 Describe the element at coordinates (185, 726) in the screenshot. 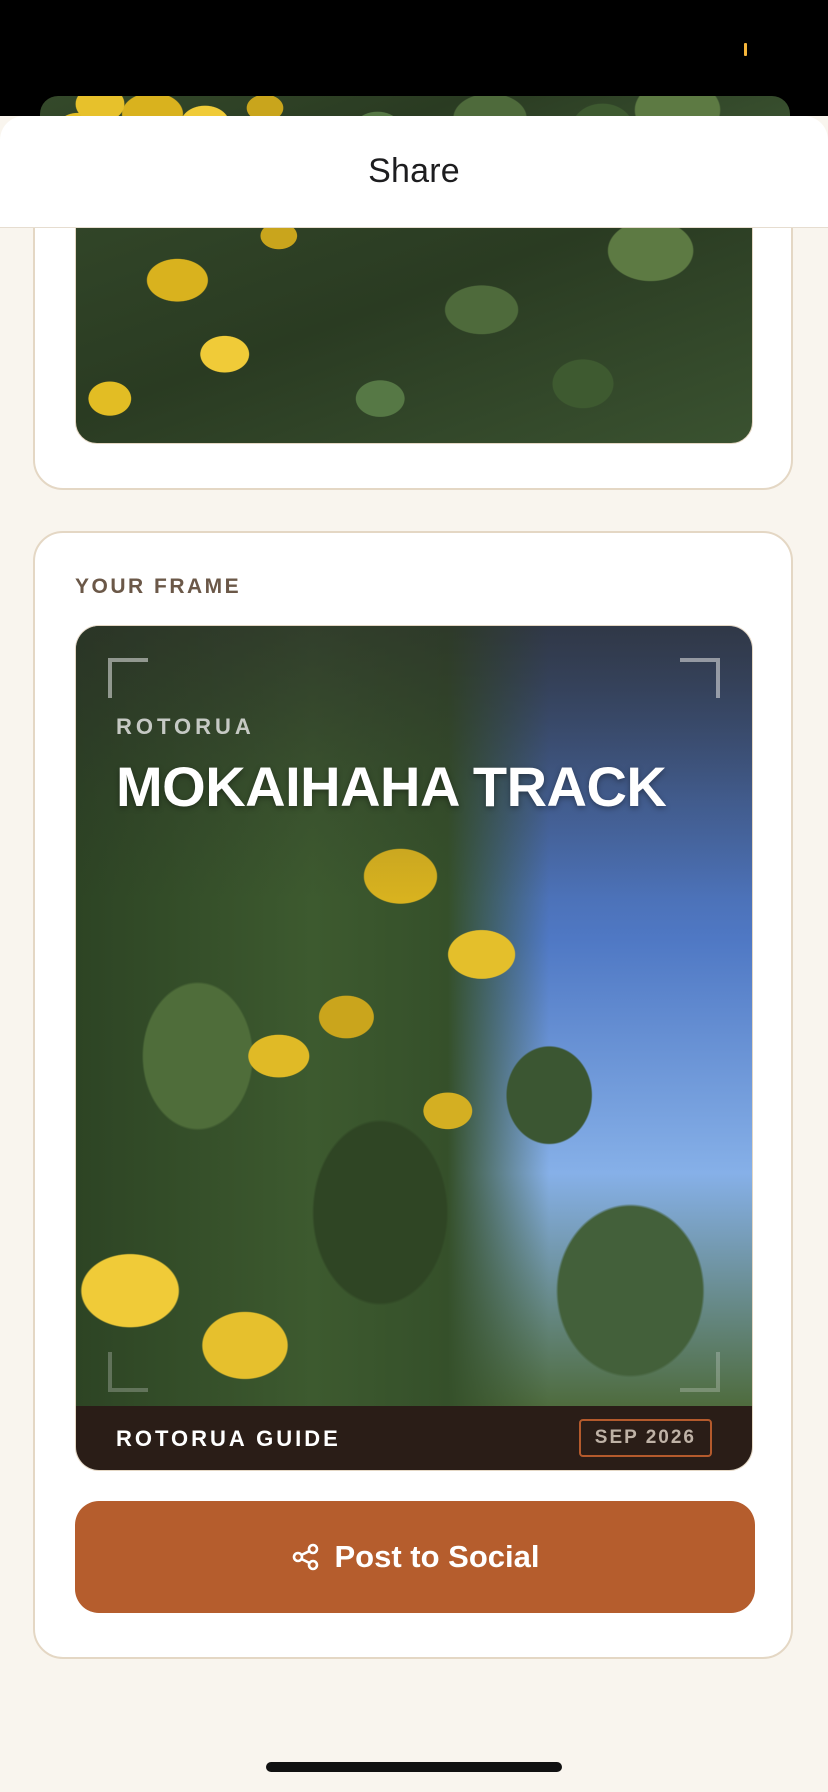

I see `frame-location: ROTORUA` at that location.